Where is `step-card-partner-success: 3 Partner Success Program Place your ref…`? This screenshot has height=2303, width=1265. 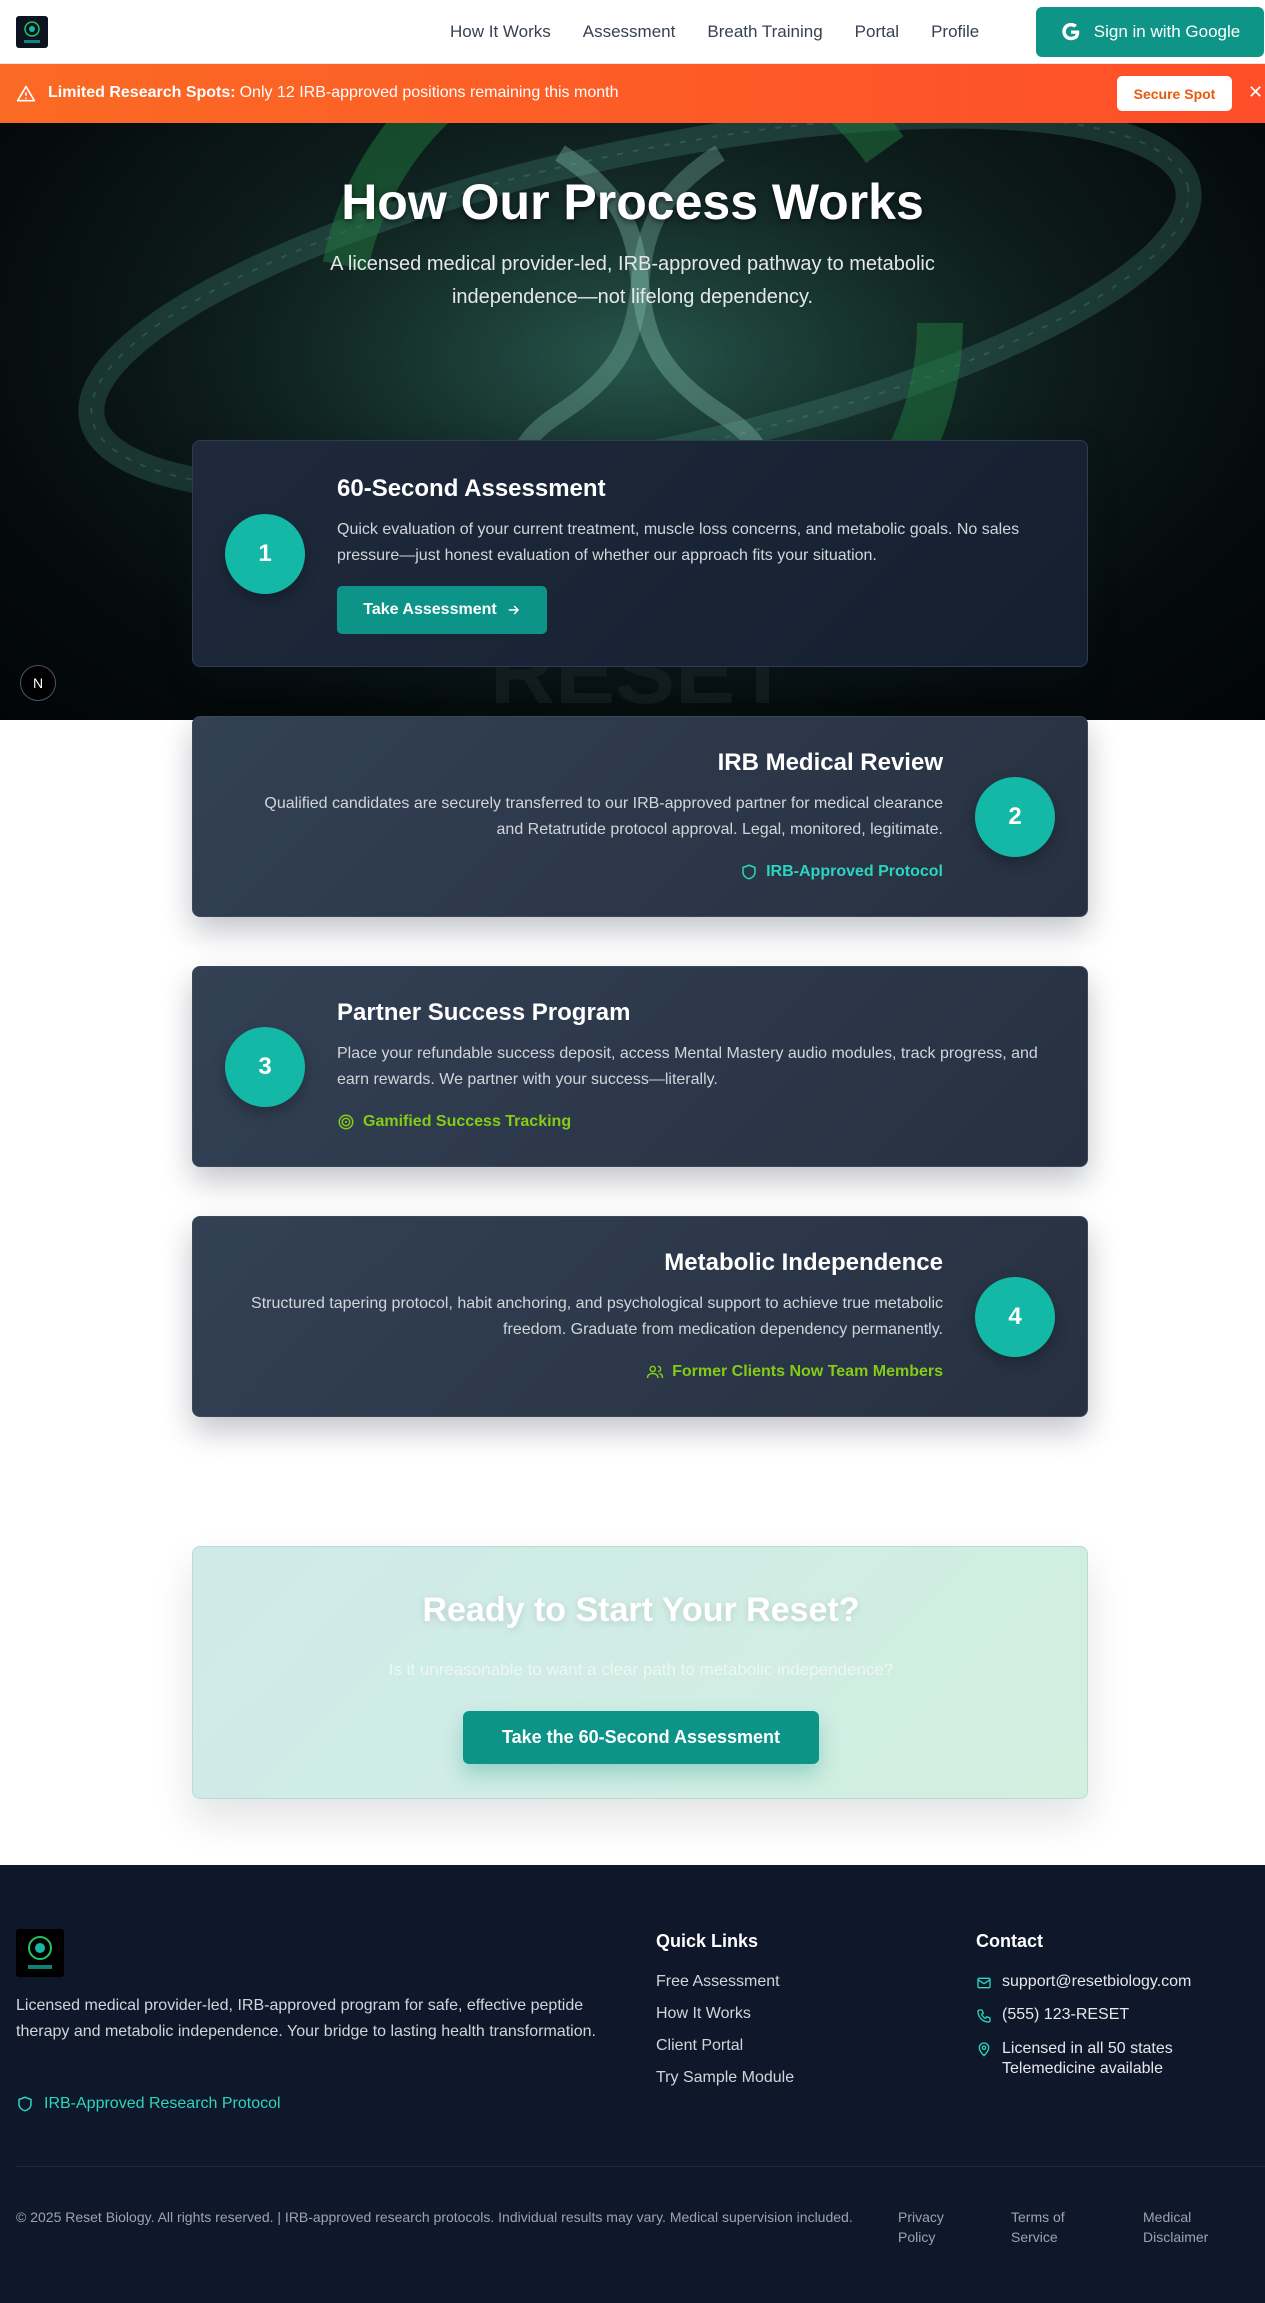
step-card-partner-success: 3 Partner Success Program Place your ref… is located at coordinates (640, 1066).